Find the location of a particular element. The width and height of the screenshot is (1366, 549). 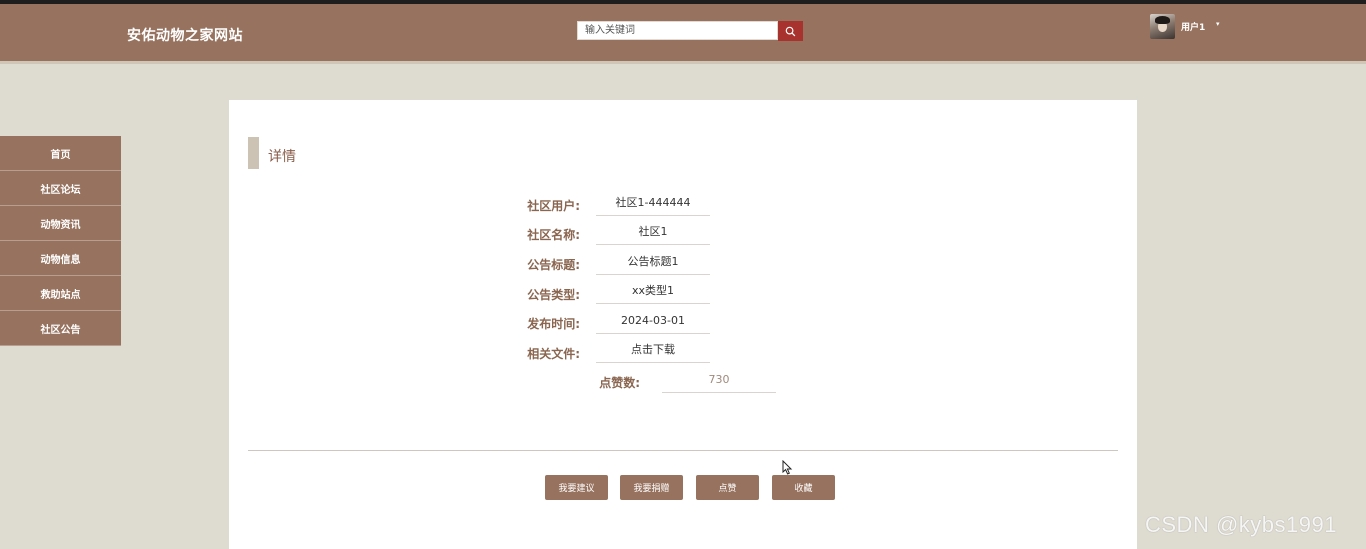

site-title: 安佑动物之家网站 is located at coordinates (185, 35).